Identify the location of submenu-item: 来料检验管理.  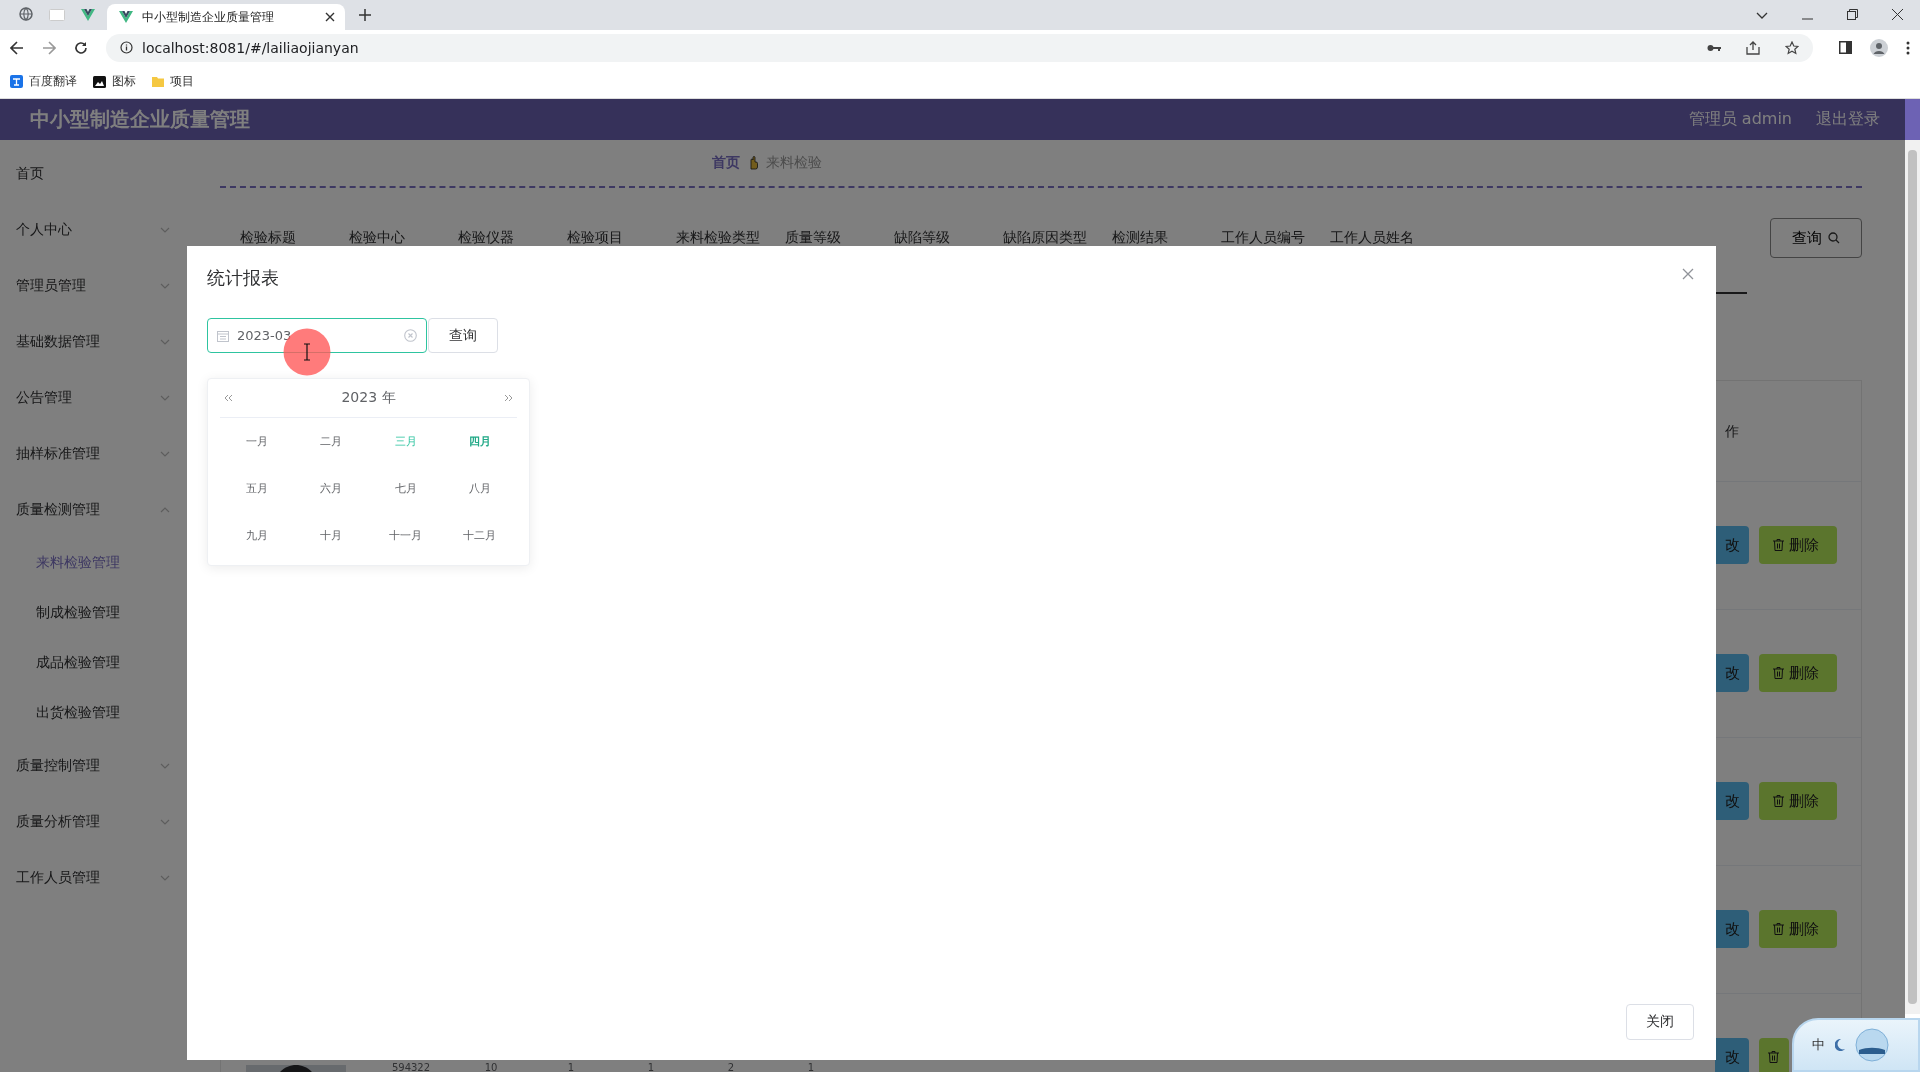
(90, 563).